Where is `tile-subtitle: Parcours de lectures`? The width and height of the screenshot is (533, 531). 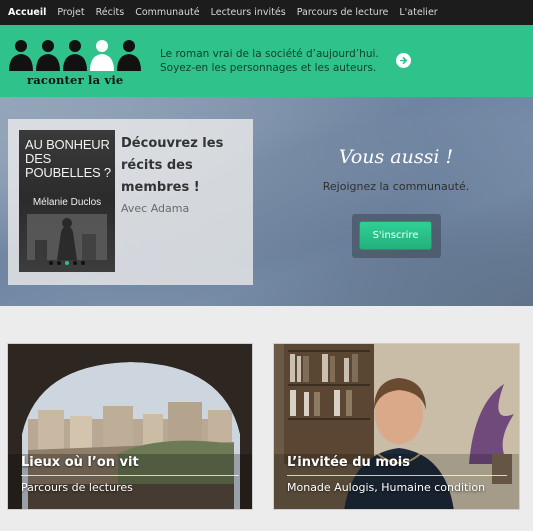 tile-subtitle: Parcours de lectures is located at coordinates (77, 487).